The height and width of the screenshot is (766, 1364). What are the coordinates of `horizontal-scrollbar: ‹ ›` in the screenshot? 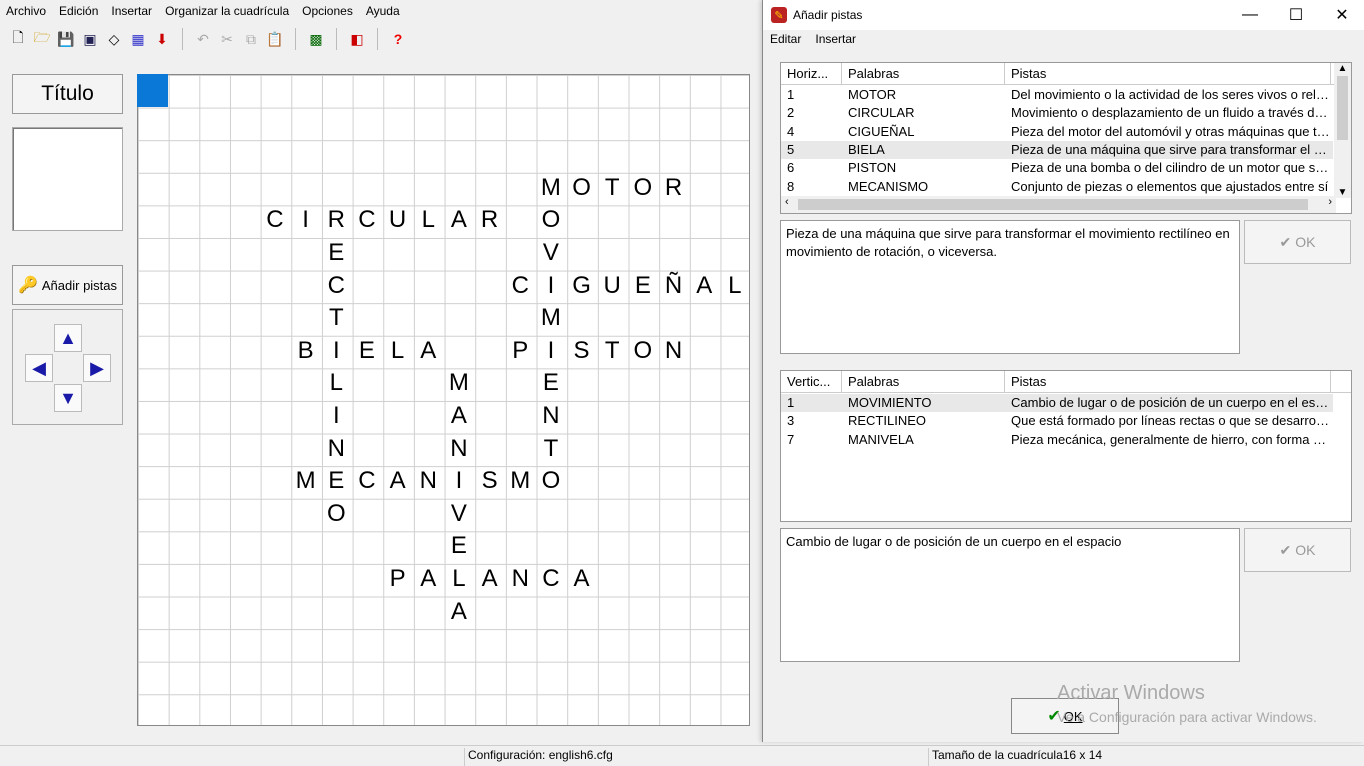 It's located at (1058, 204).